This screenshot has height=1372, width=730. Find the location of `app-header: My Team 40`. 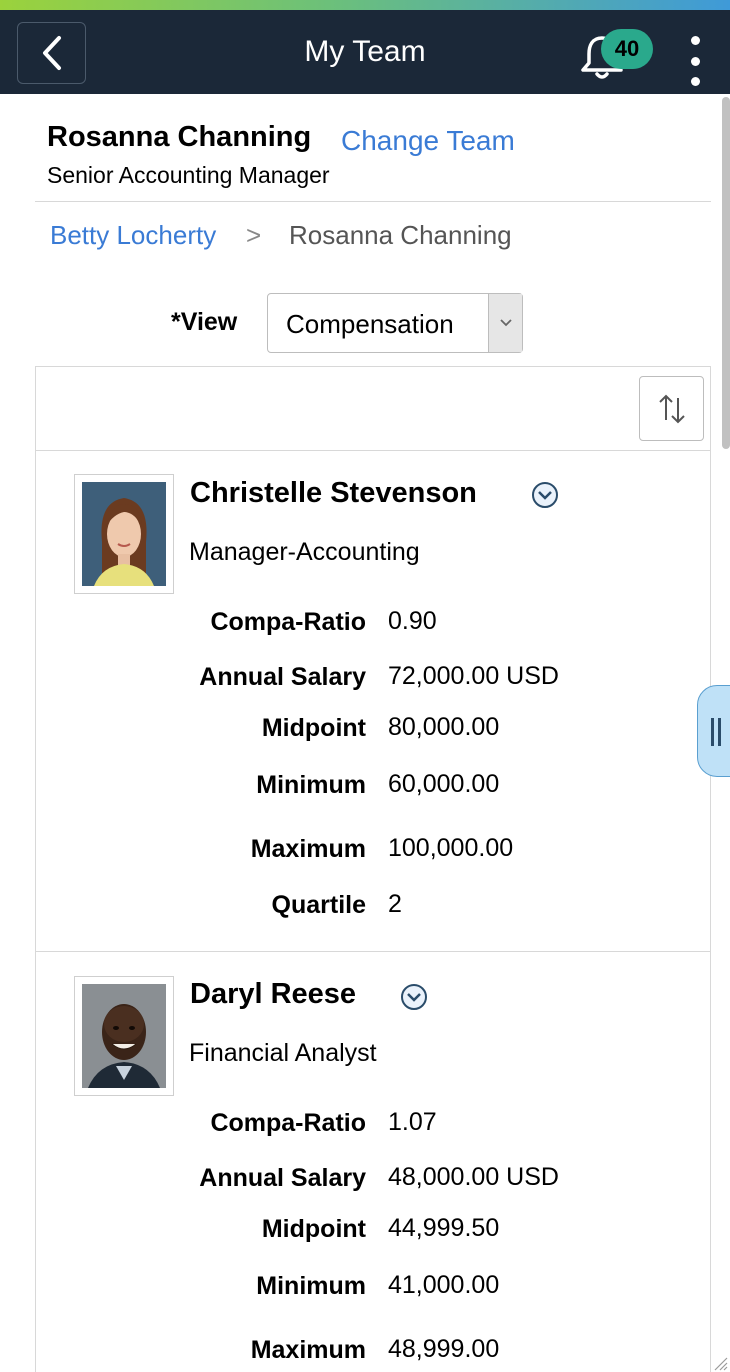

app-header: My Team 40 is located at coordinates (365, 52).